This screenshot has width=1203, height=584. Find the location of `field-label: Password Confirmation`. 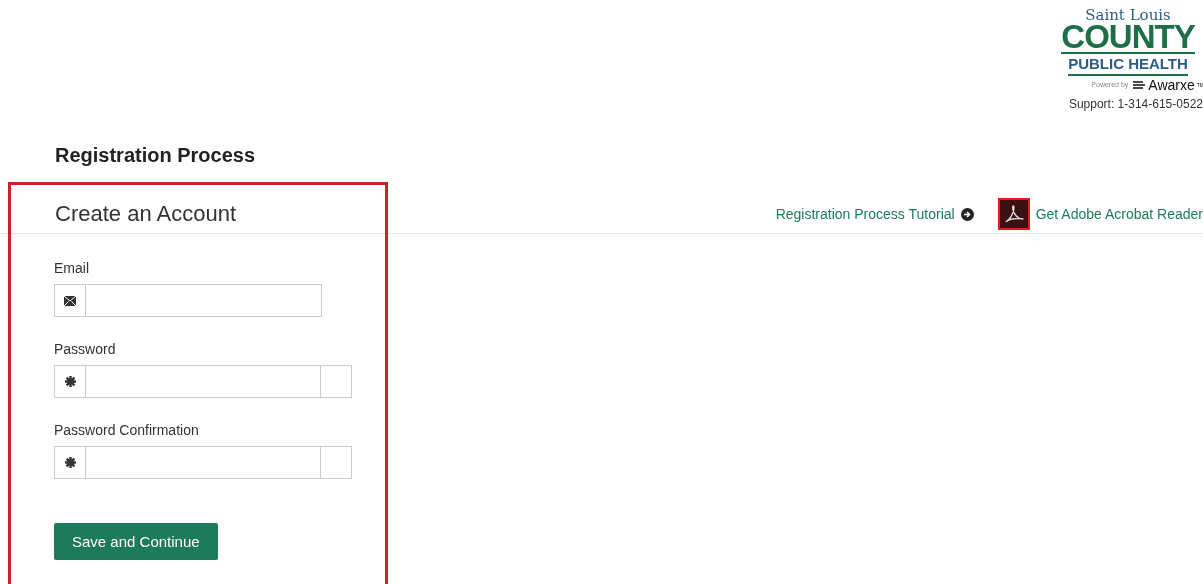

field-label: Password Confirmation is located at coordinates (126, 430).